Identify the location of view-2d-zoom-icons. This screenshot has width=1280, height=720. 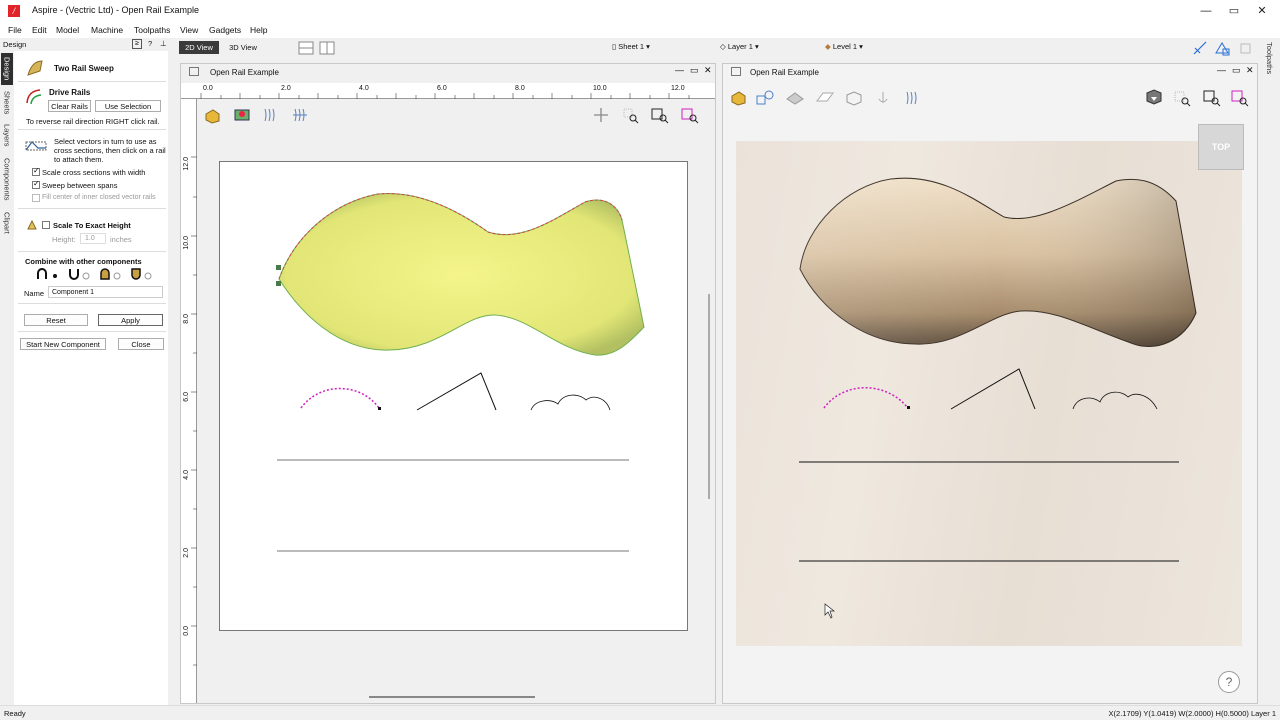
(647, 115).